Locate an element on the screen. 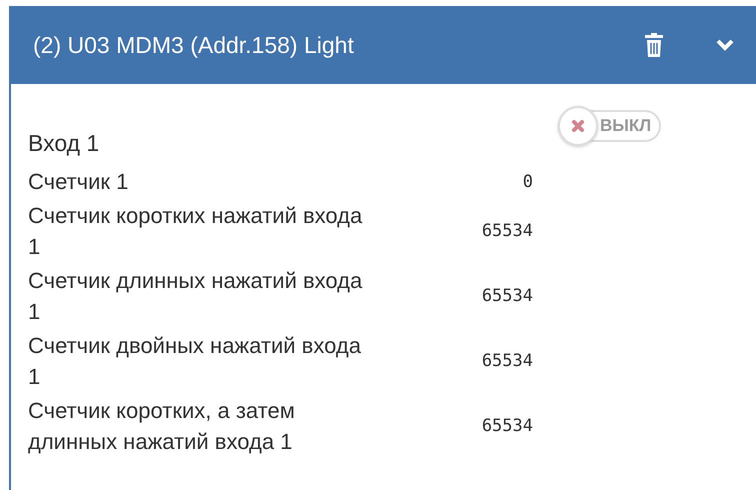  counter-label: Счетчик 1 is located at coordinates (79, 182).